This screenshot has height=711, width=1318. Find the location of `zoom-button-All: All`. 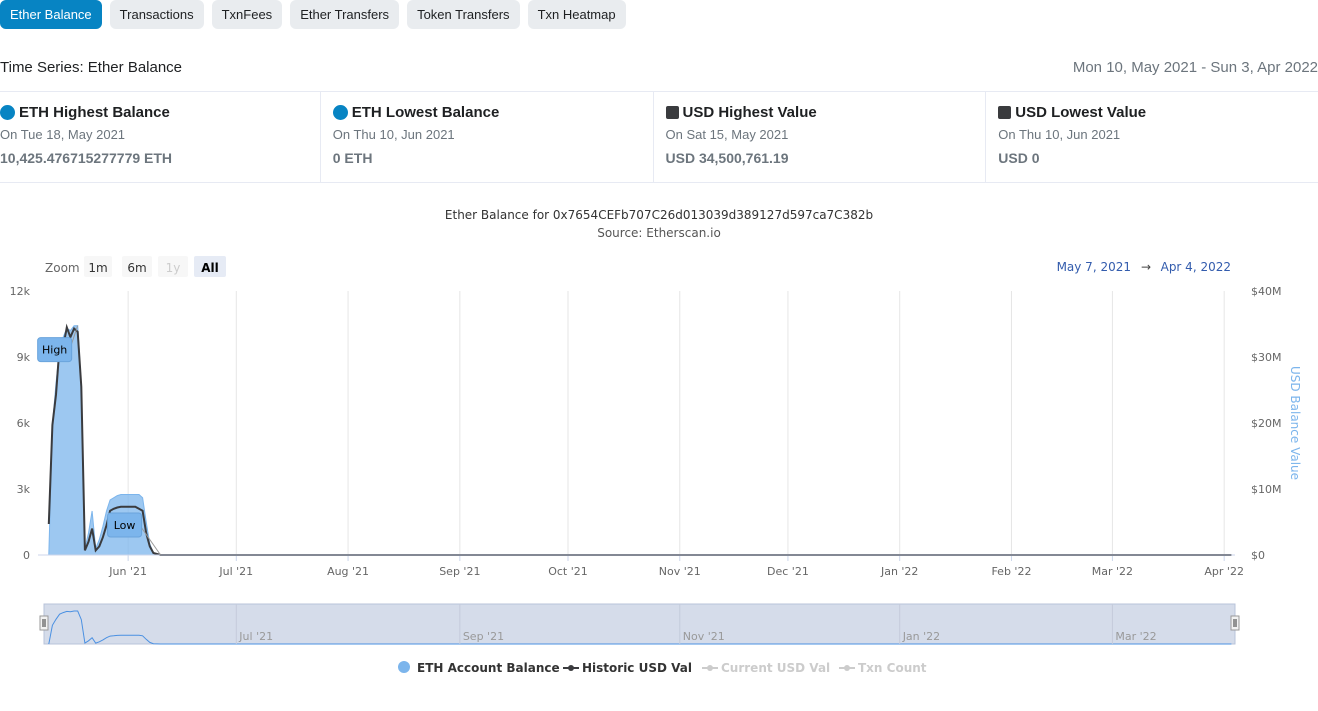

zoom-button-All: All is located at coordinates (210, 266).